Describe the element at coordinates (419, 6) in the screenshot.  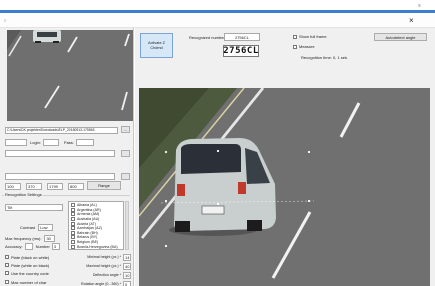
I see `menu-icon: ≡` at that location.